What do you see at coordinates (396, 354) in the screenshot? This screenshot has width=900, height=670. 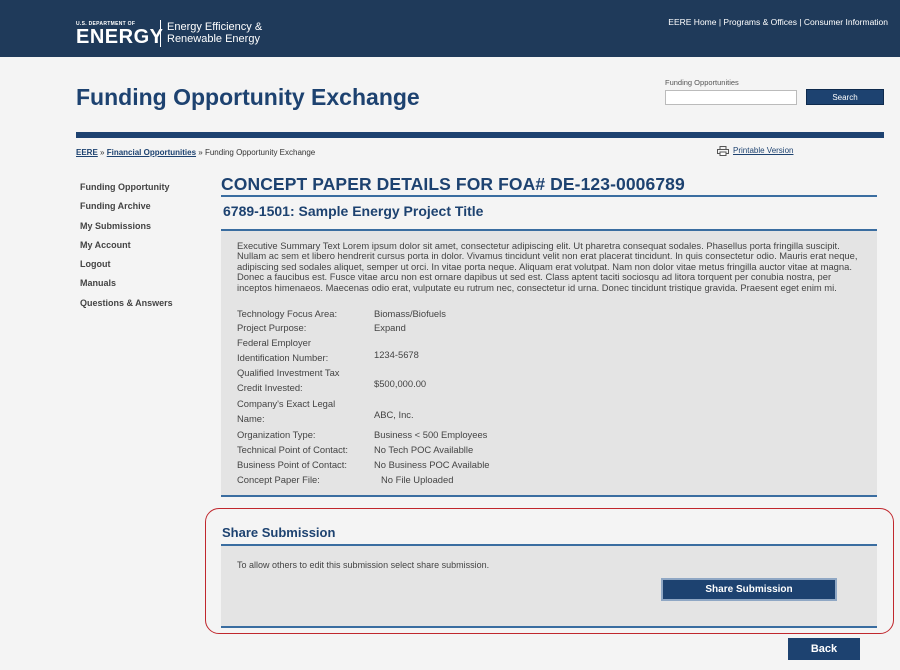 I see `field-value: 1234-5678` at bounding box center [396, 354].